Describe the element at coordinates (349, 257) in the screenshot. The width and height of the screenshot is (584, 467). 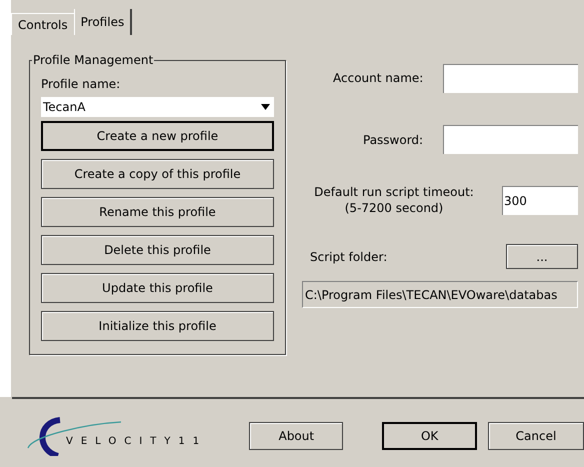
I see `field-label: Script folder:` at that location.